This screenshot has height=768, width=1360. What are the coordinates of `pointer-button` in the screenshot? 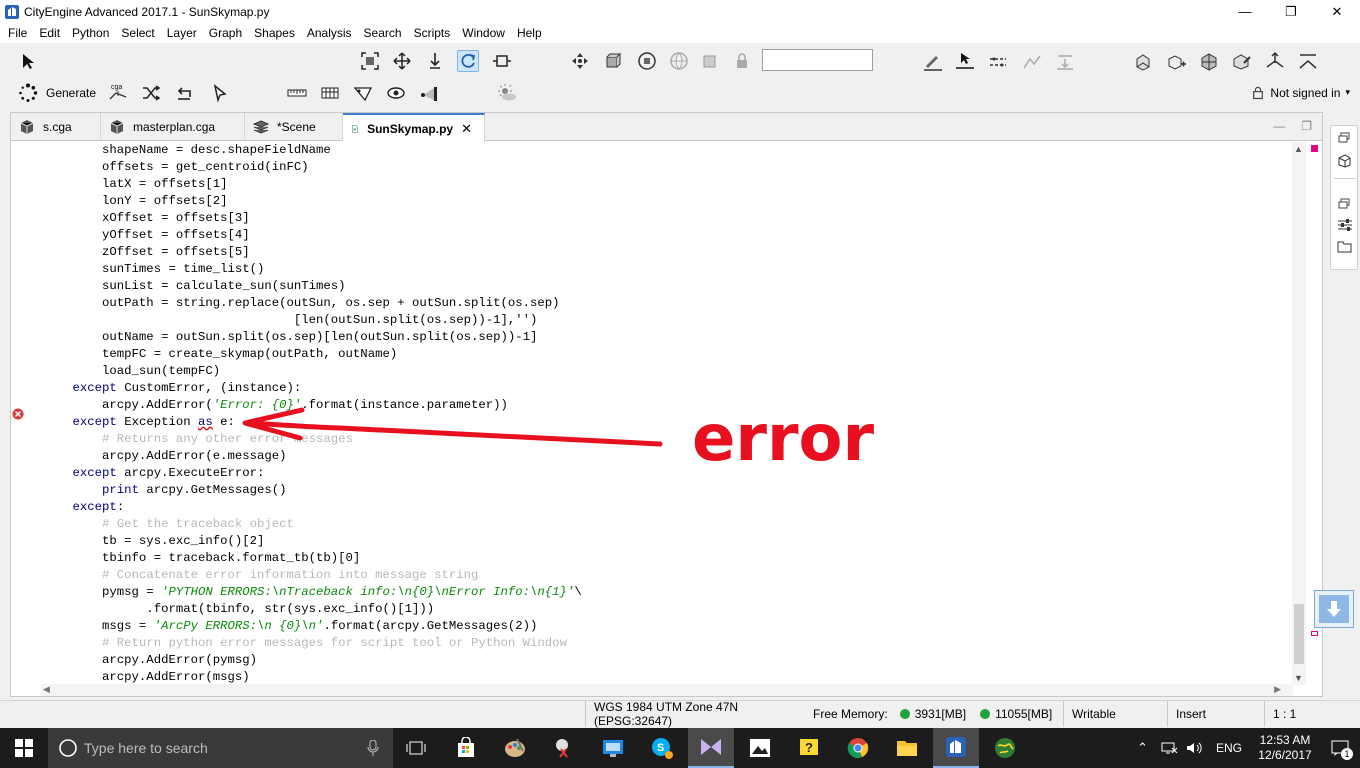 It's located at (220, 93).